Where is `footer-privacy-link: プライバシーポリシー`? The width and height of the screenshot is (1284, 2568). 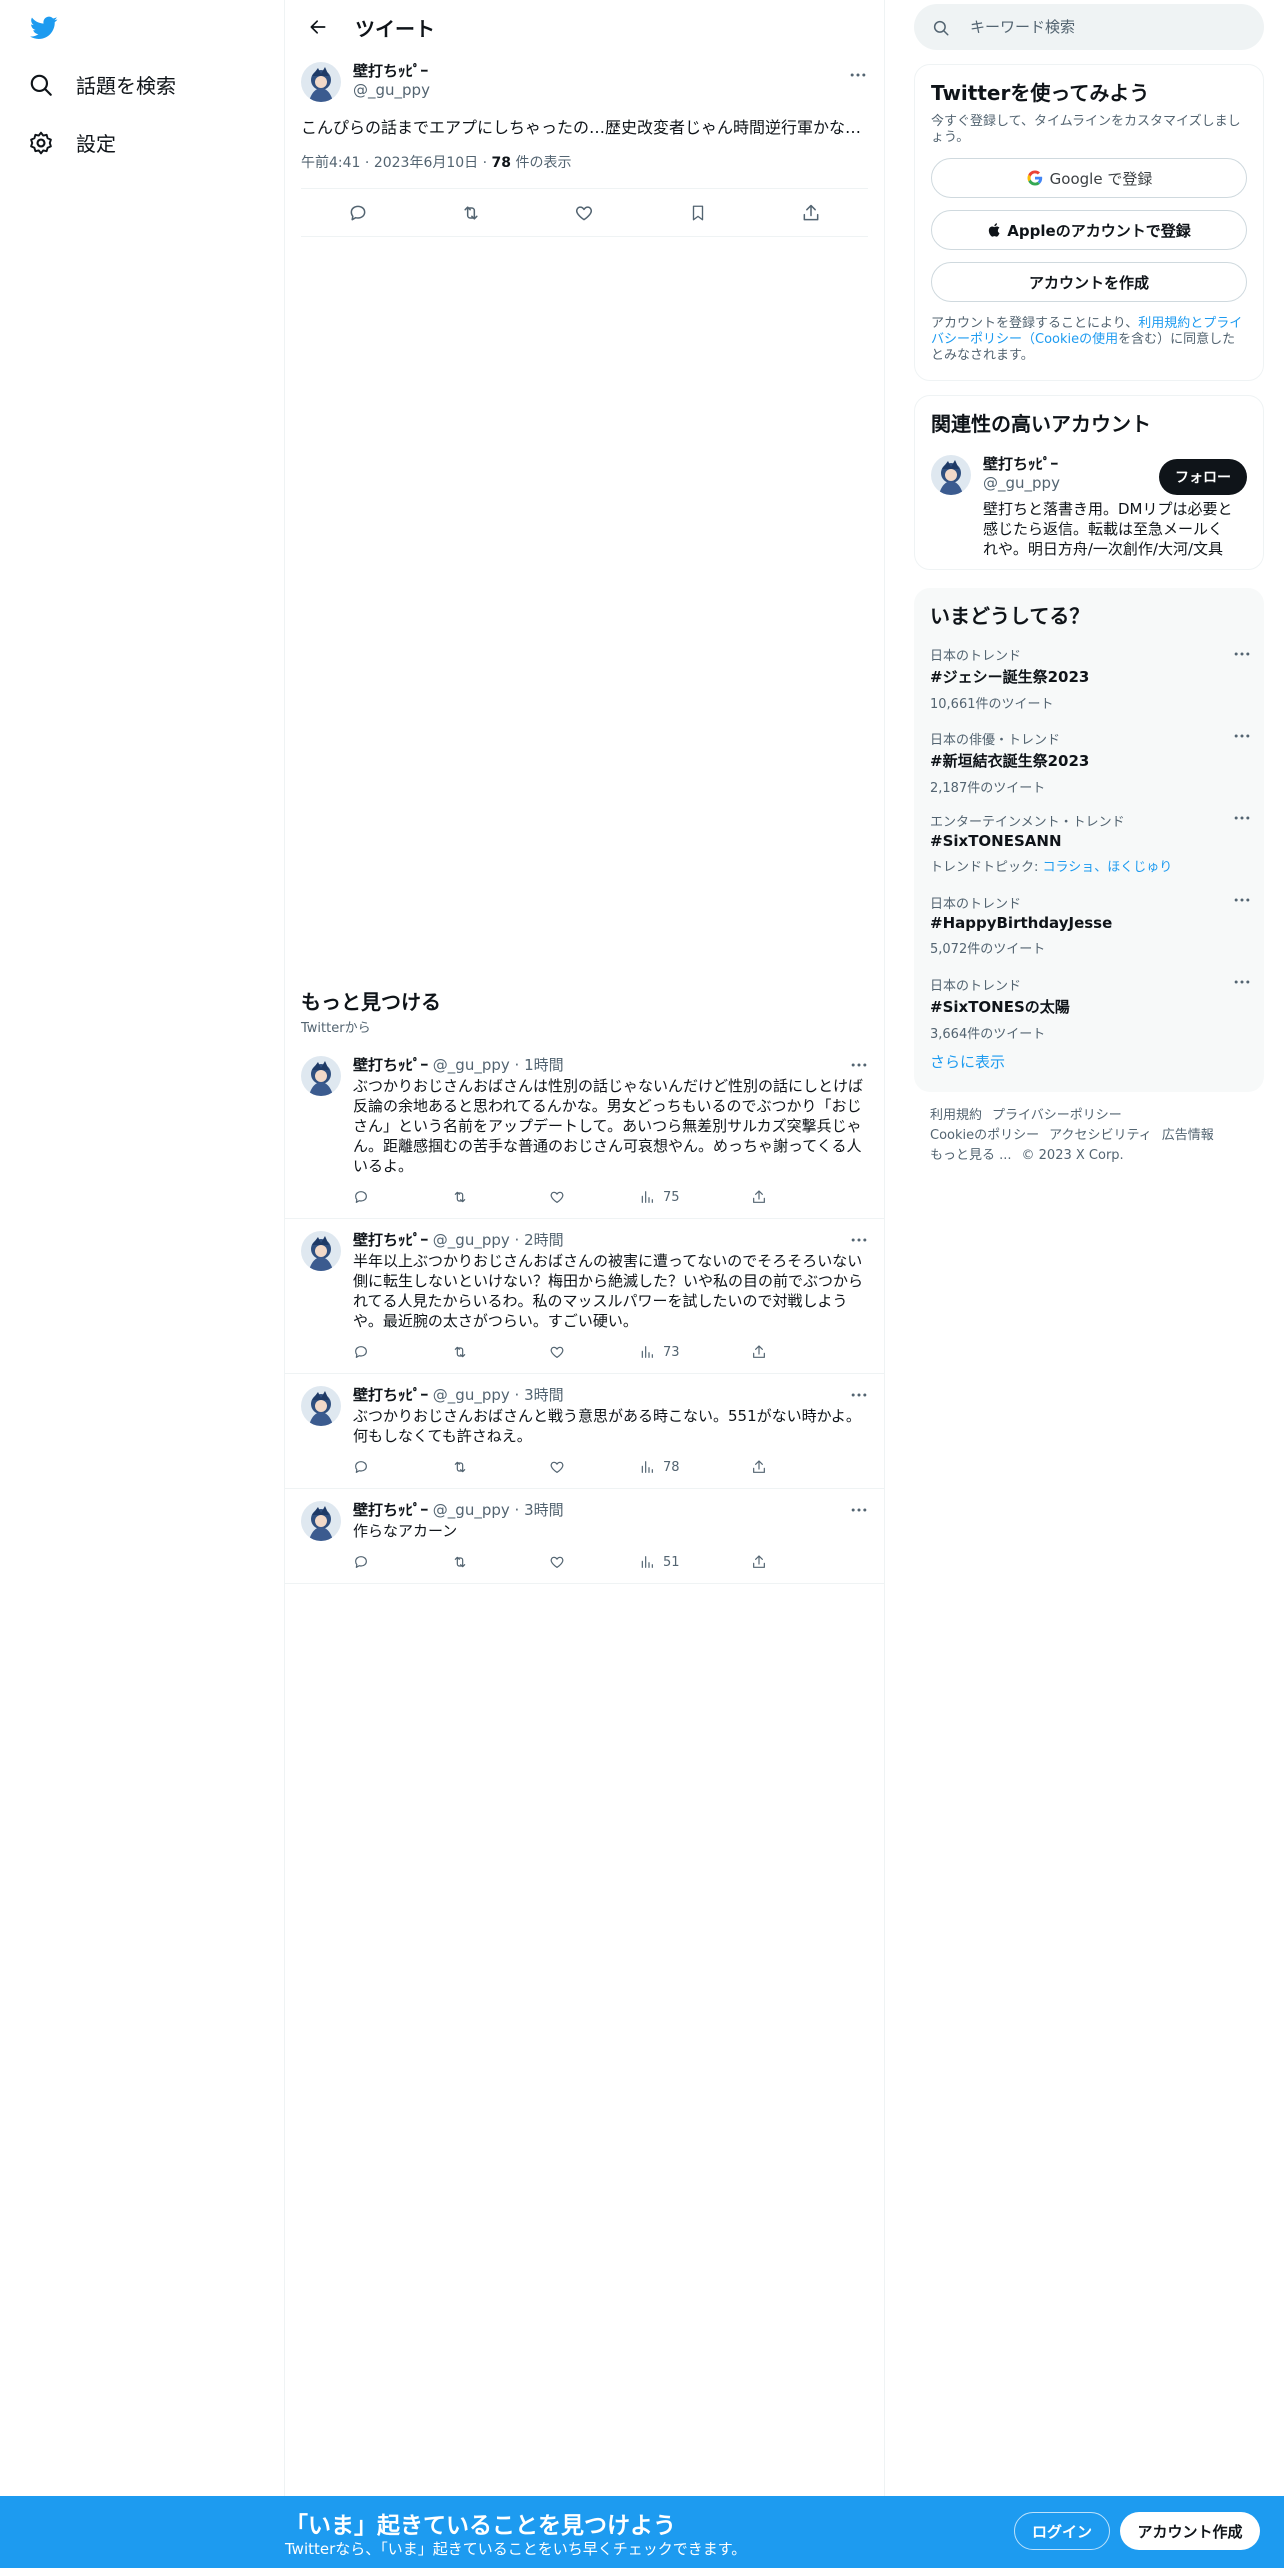 footer-privacy-link: プライバシーポリシー is located at coordinates (1057, 1115).